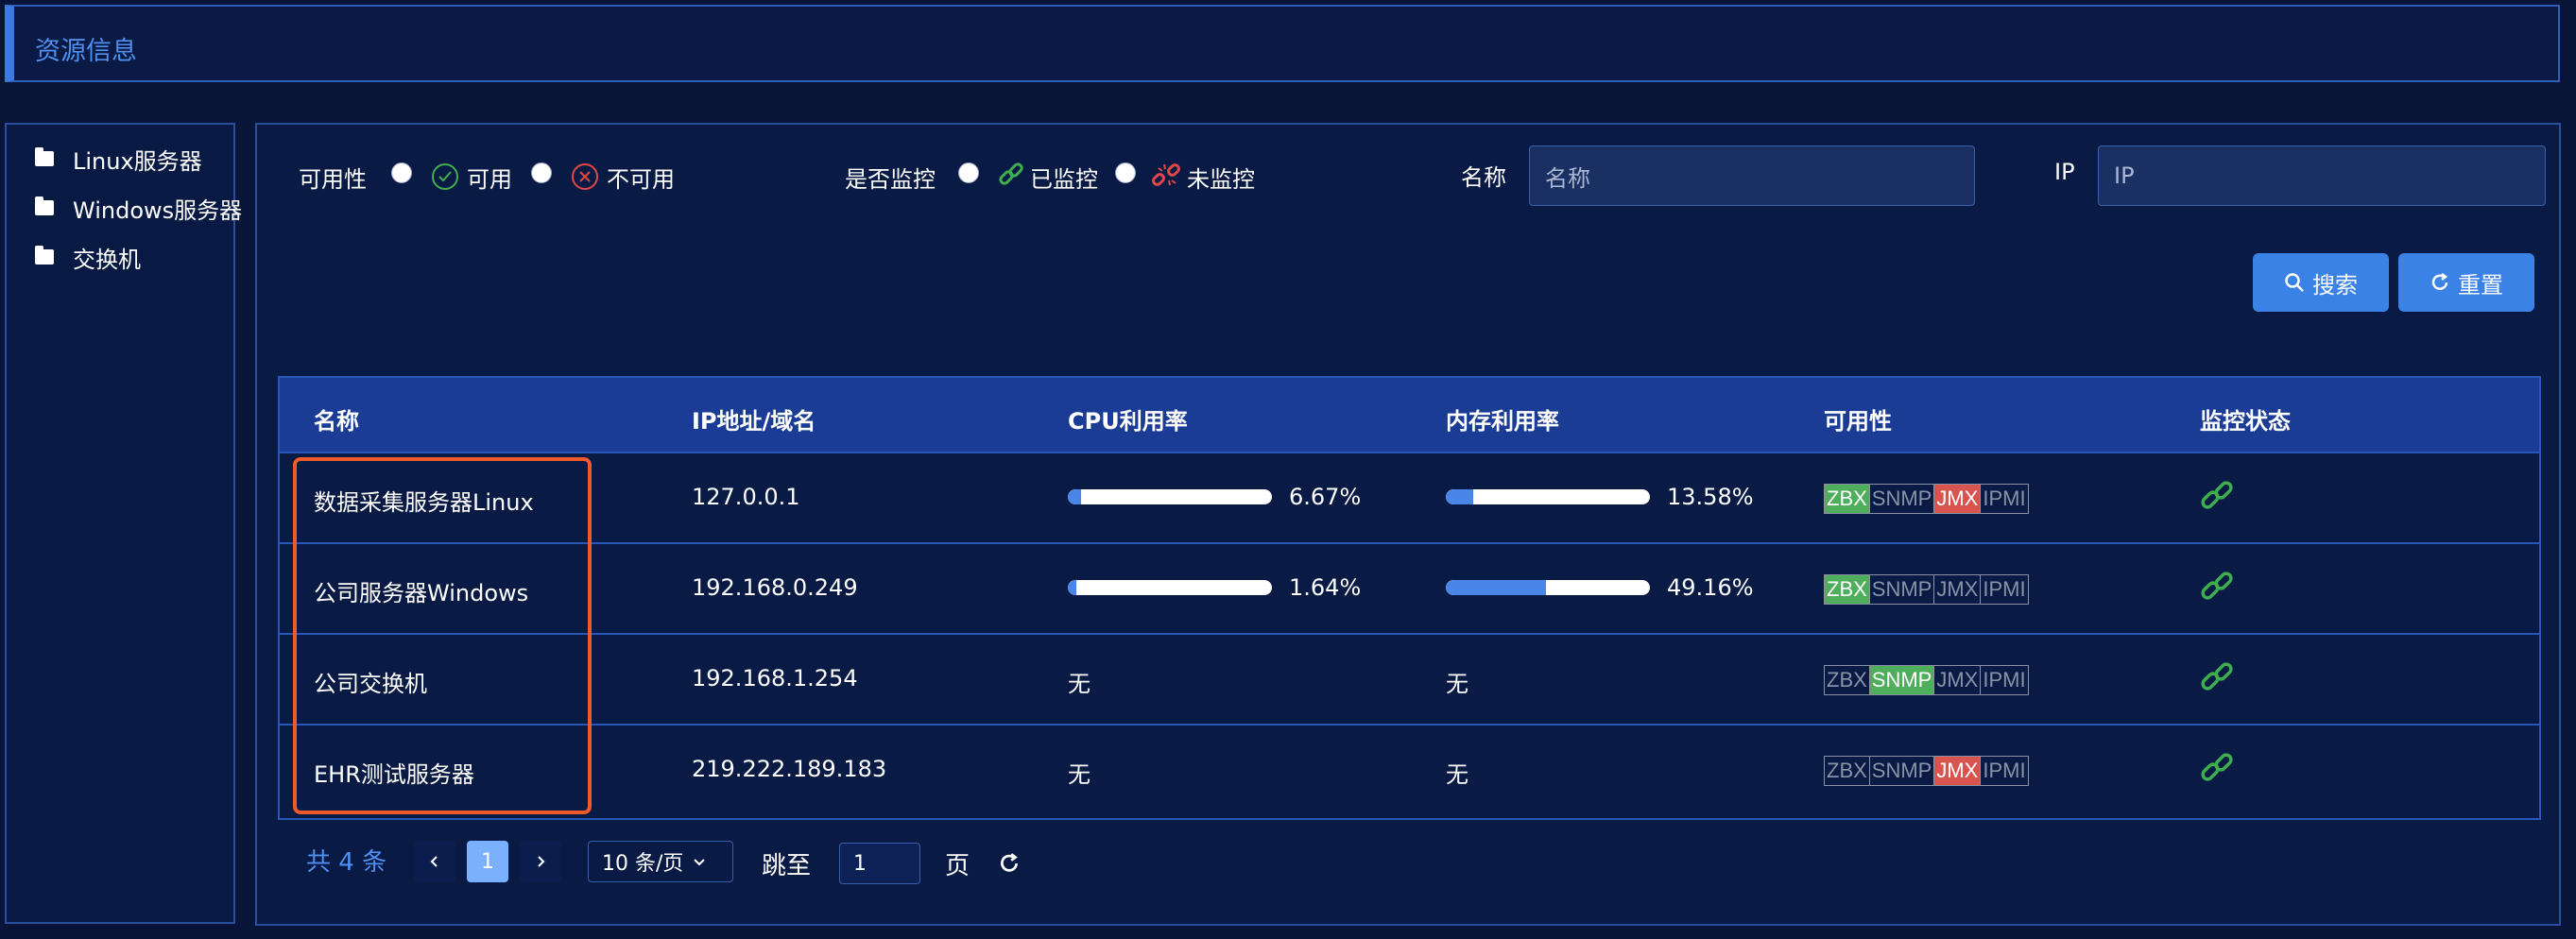 The image size is (2576, 939). What do you see at coordinates (968, 172) in the screenshot?
I see `monitored-radio` at bounding box center [968, 172].